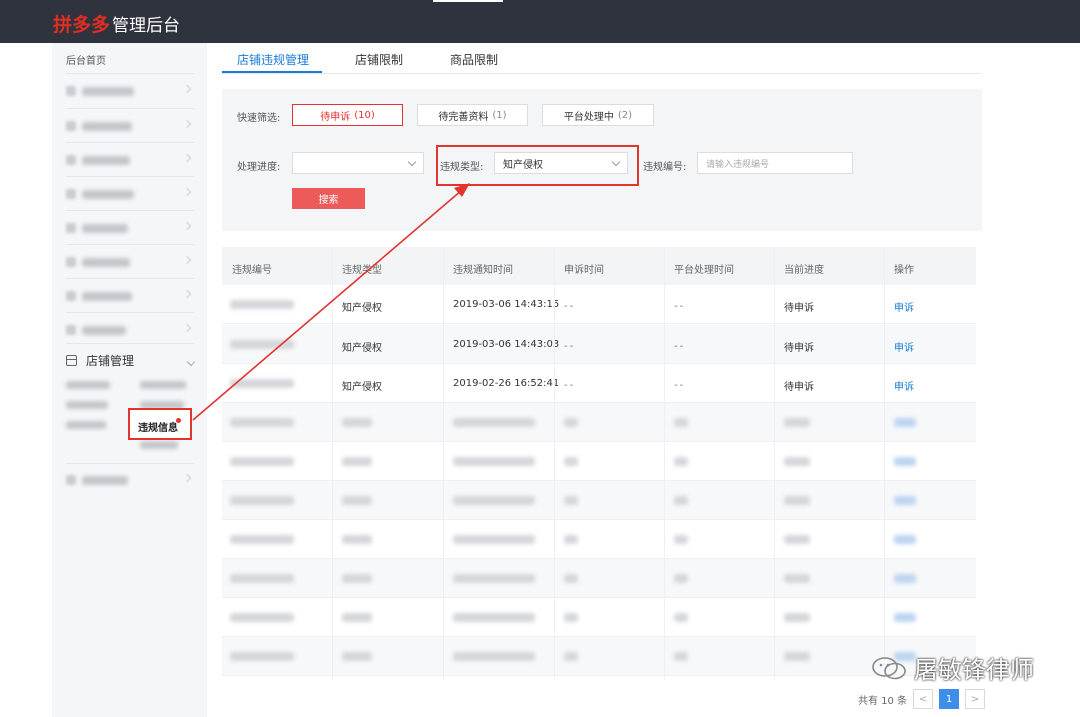 This screenshot has width=1080, height=717. I want to click on prev-page-button: <, so click(923, 699).